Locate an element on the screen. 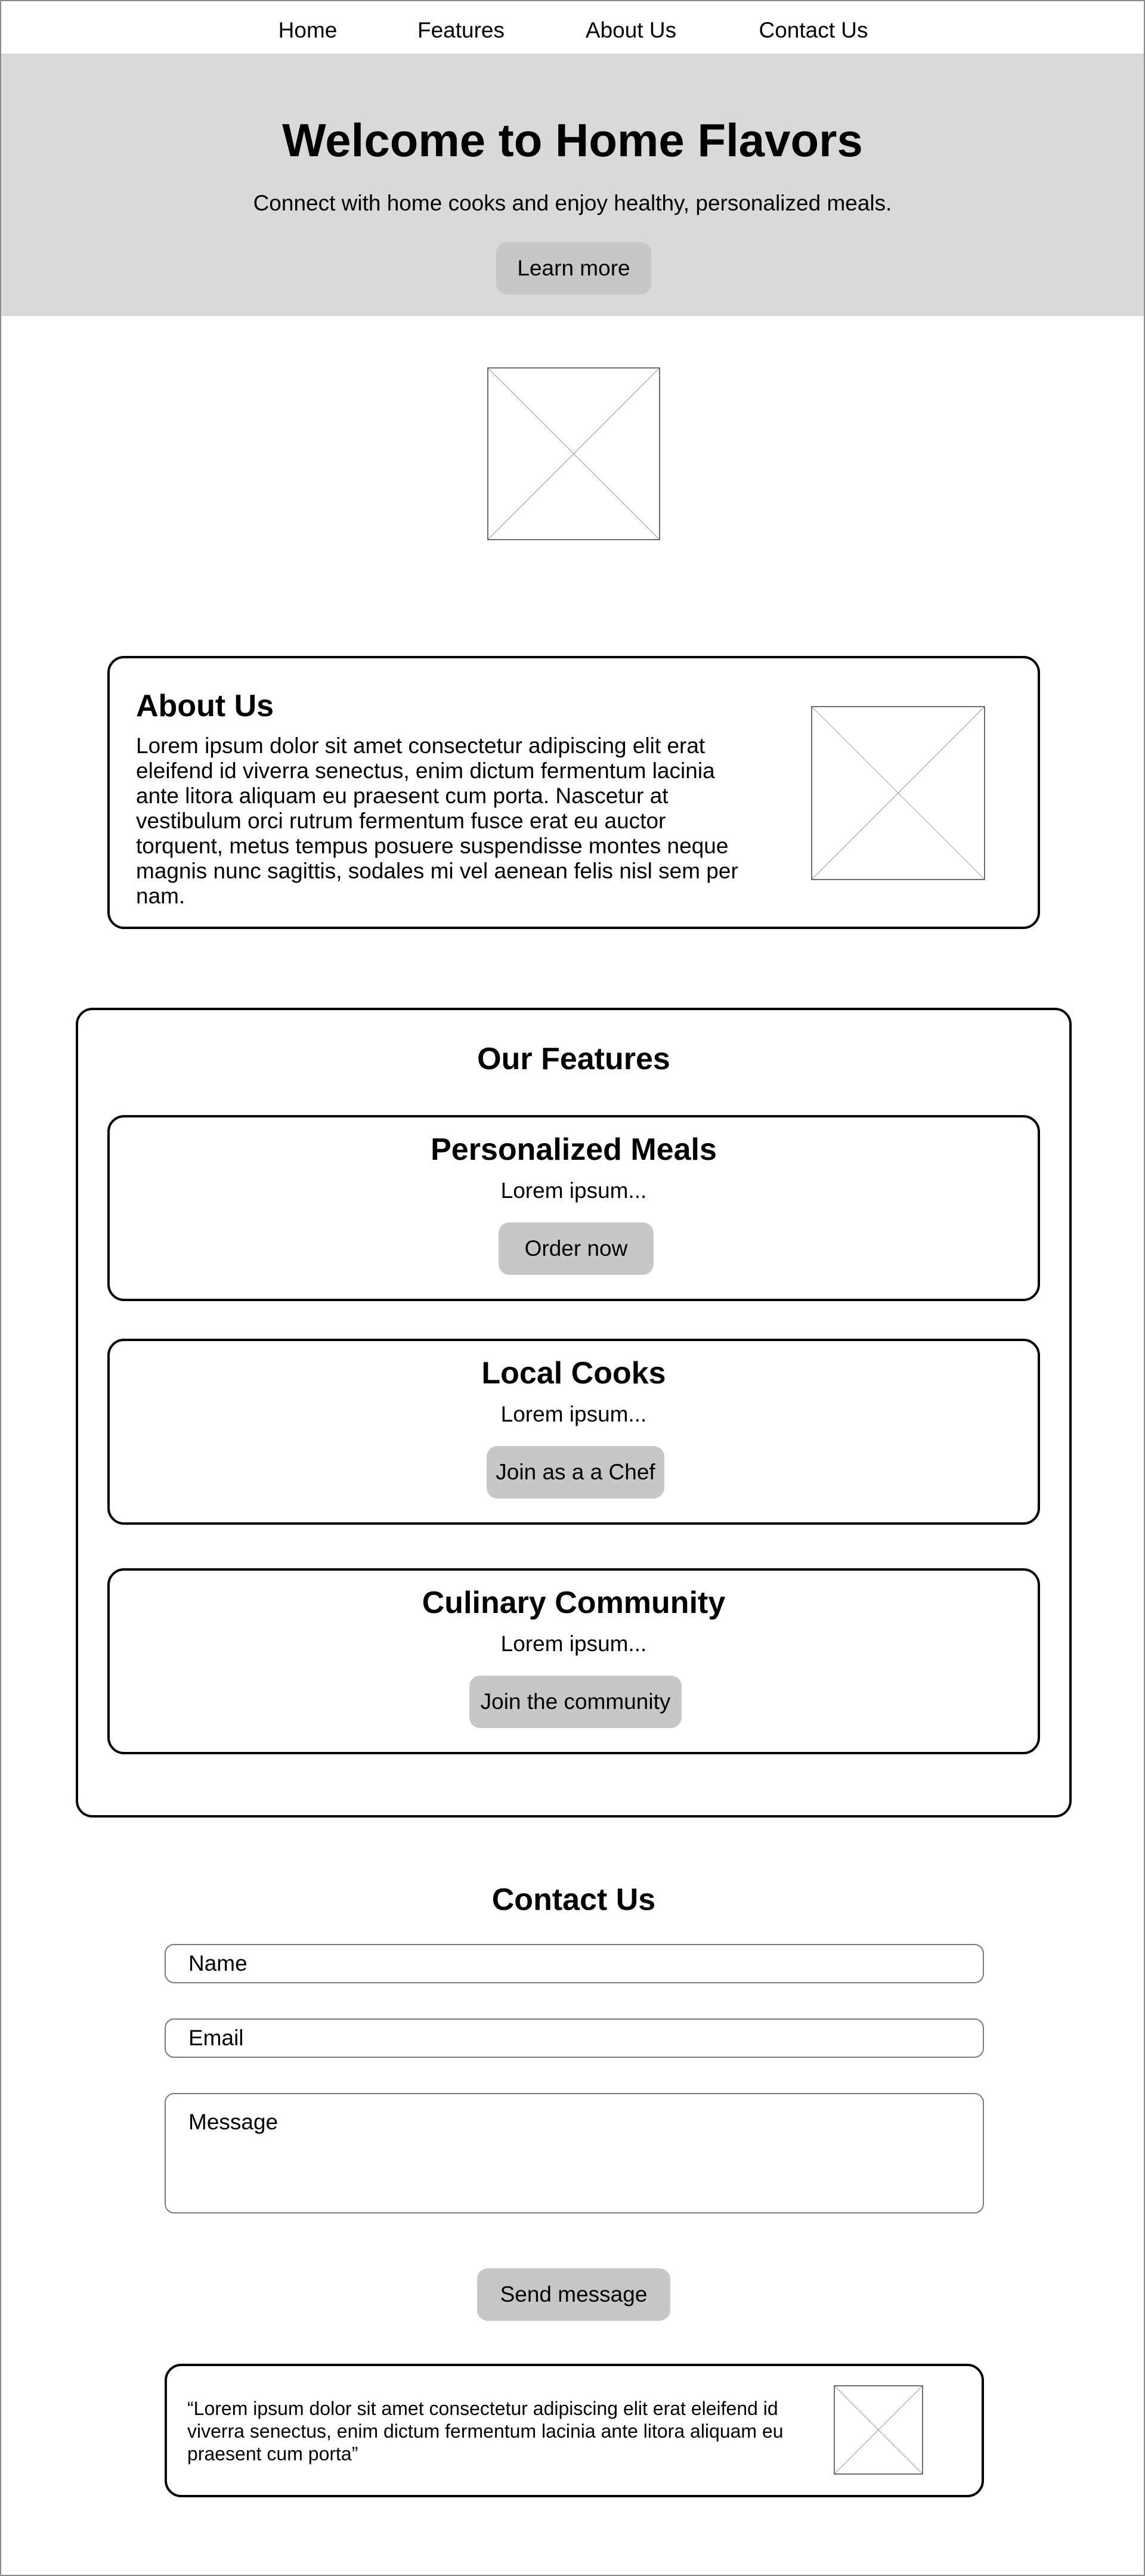 This screenshot has height=2576, width=1145. email-input is located at coordinates (574, 2038).